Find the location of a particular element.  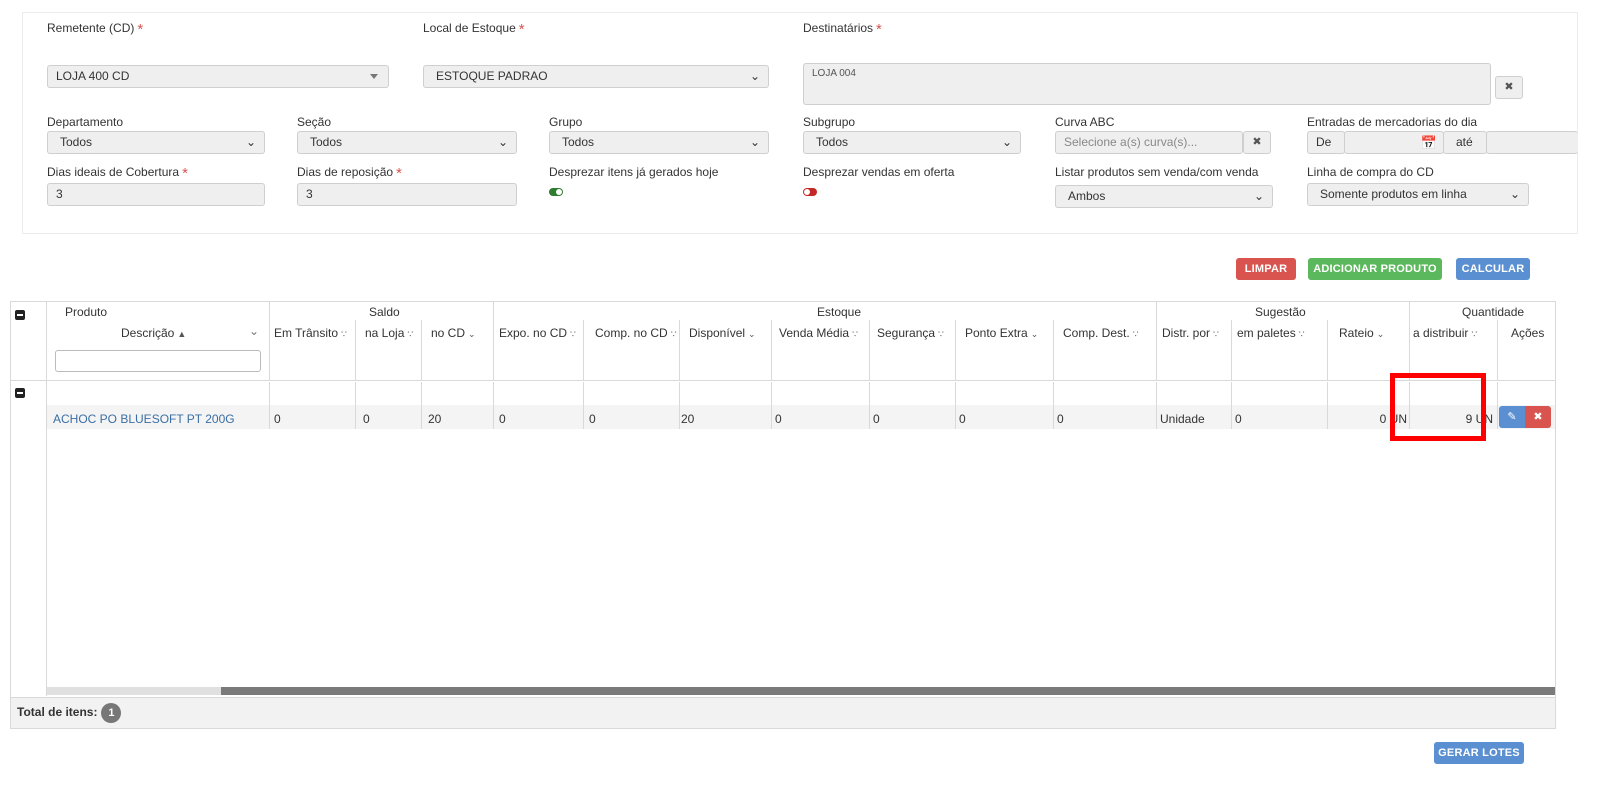

cell-em-transito: 0 is located at coordinates (277, 419).